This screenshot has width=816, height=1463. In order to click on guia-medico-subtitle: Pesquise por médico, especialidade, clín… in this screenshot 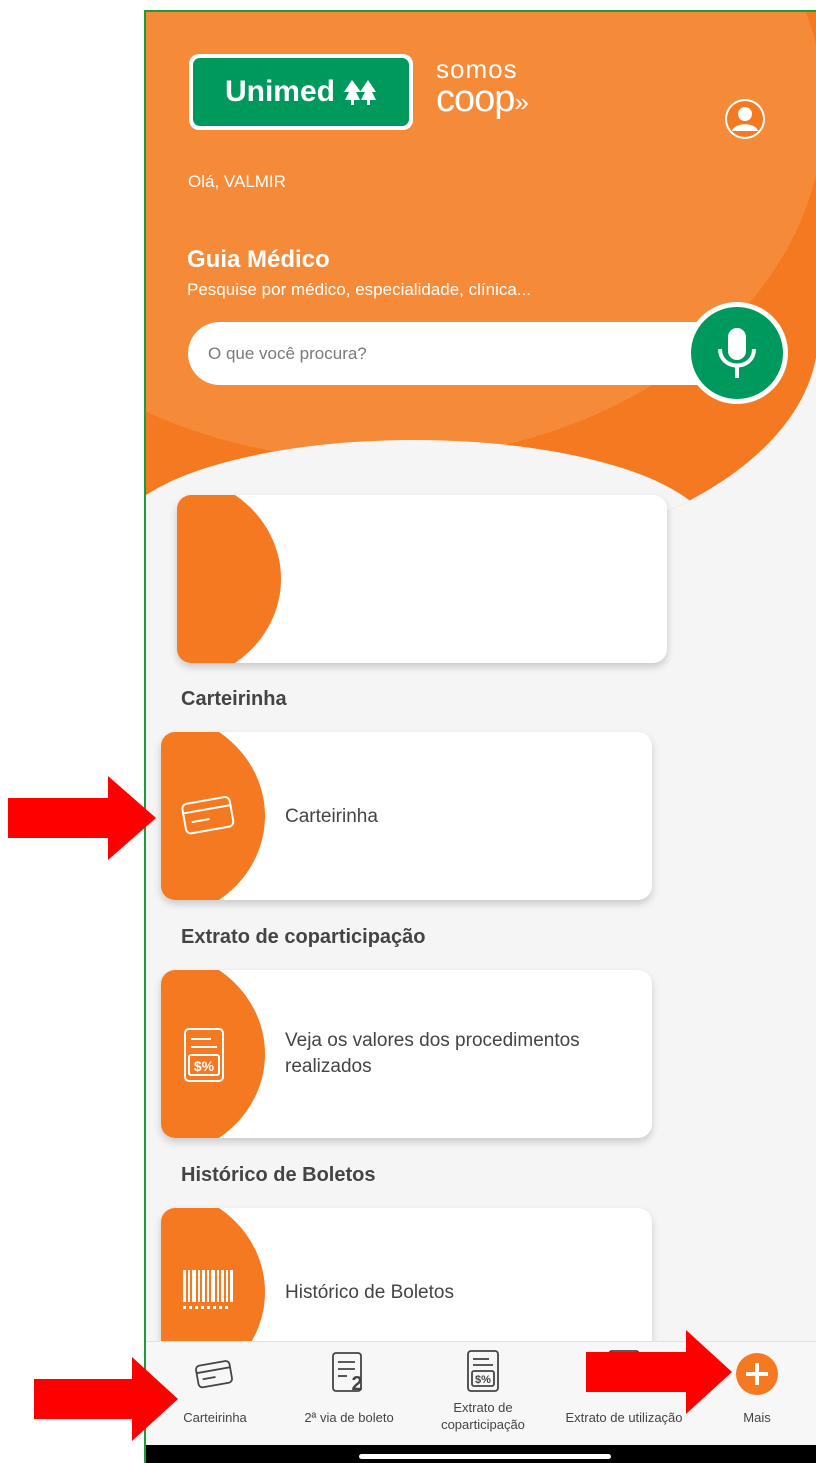, I will do `click(359, 289)`.